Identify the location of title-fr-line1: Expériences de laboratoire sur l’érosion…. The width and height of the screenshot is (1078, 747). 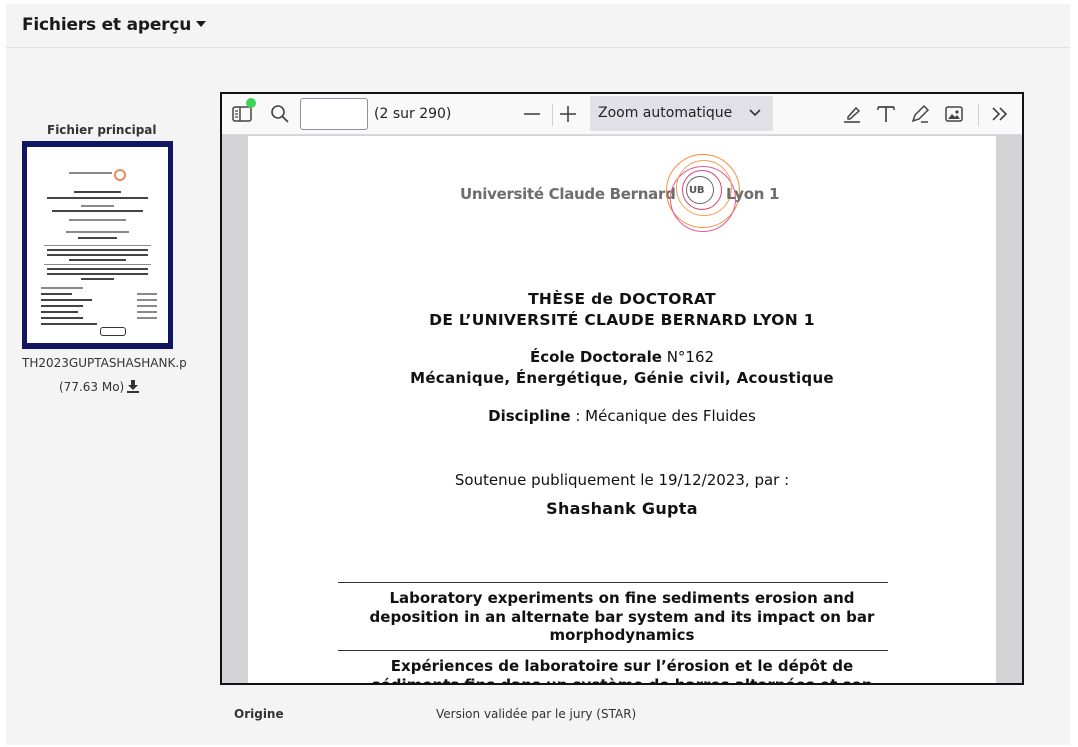
(622, 666).